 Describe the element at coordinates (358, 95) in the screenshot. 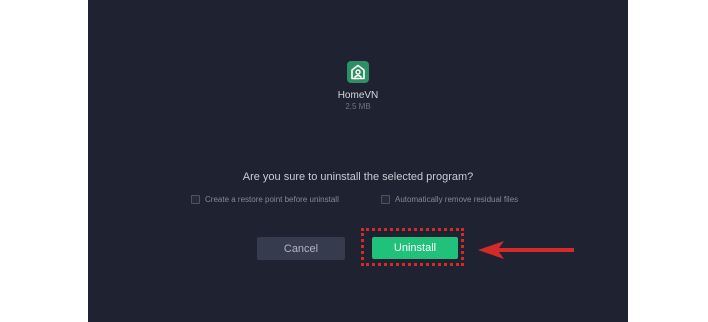

I see `app-name: HomeVN` at that location.